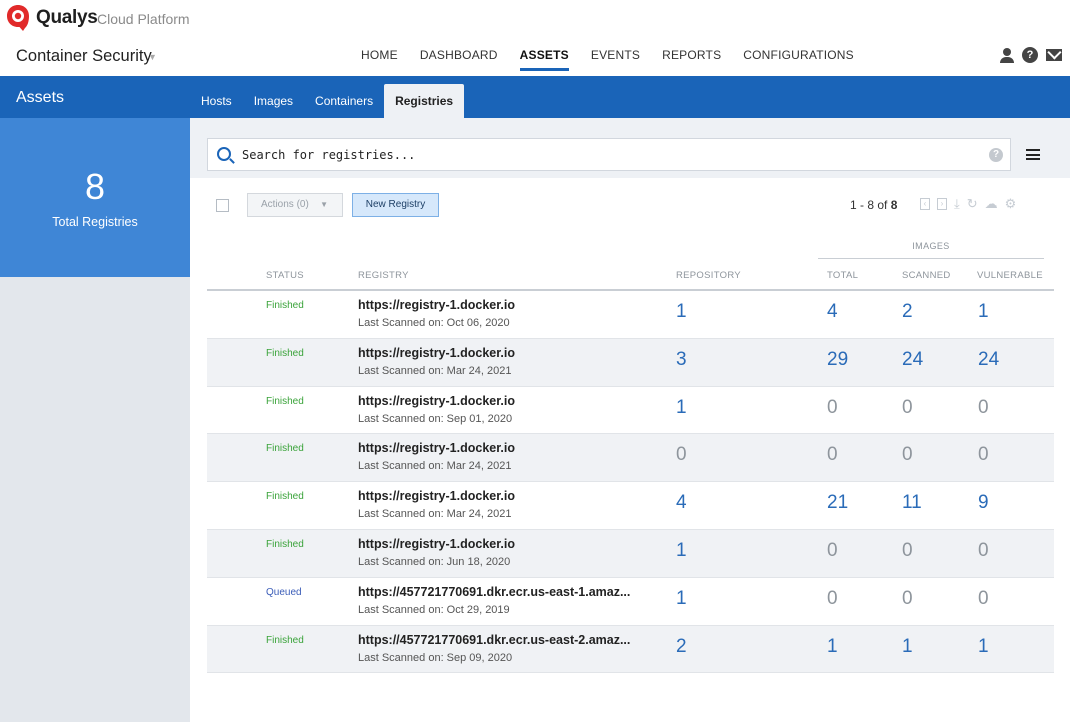  I want to click on last-scanned: Last Scanned on: Jun 18, 2020, so click(434, 561).